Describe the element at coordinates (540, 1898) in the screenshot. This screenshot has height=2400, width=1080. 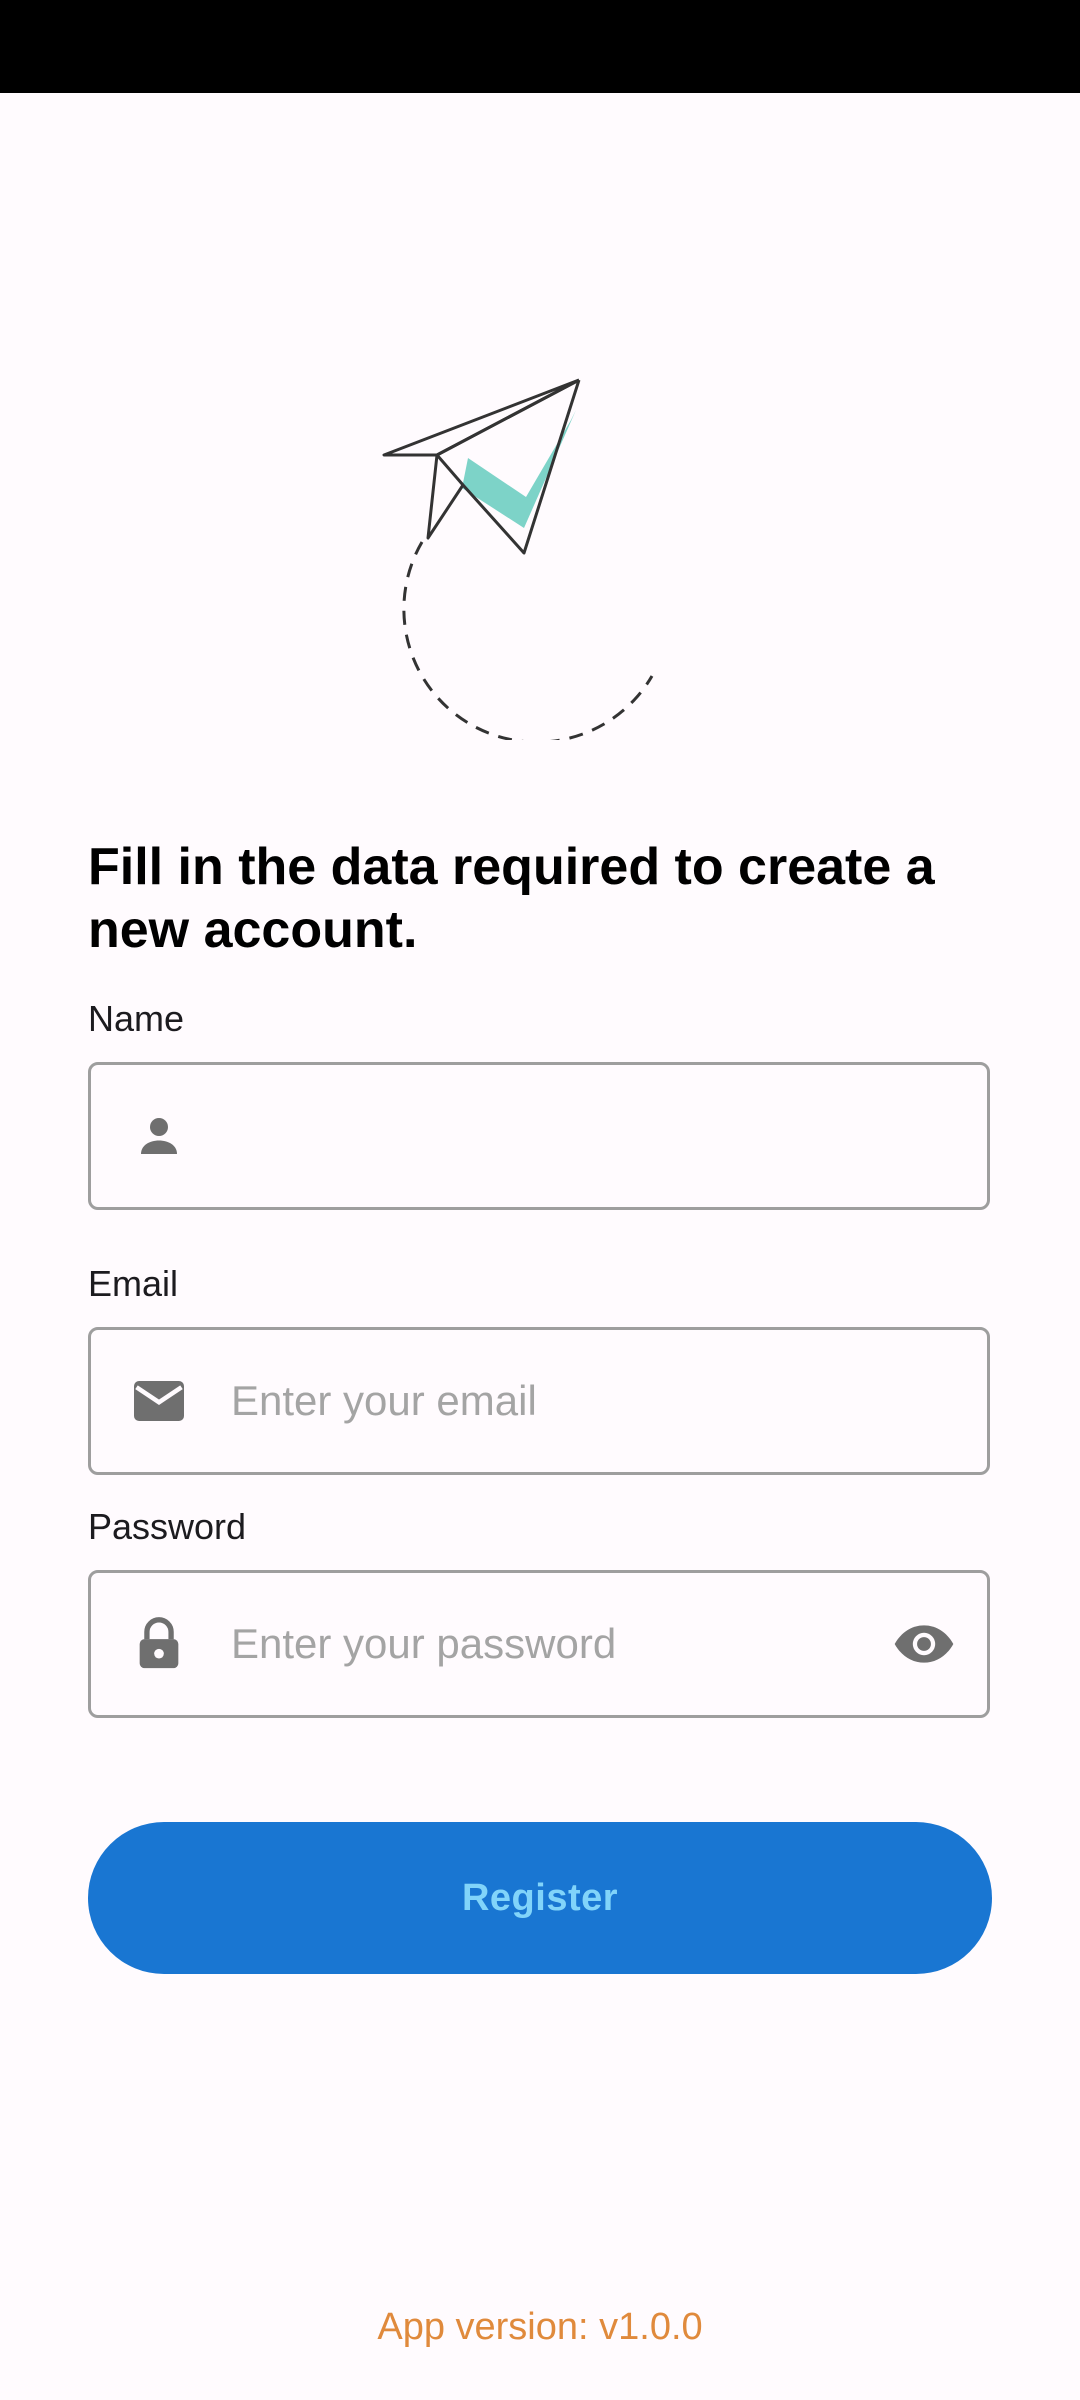
I see `register-button: Register` at that location.